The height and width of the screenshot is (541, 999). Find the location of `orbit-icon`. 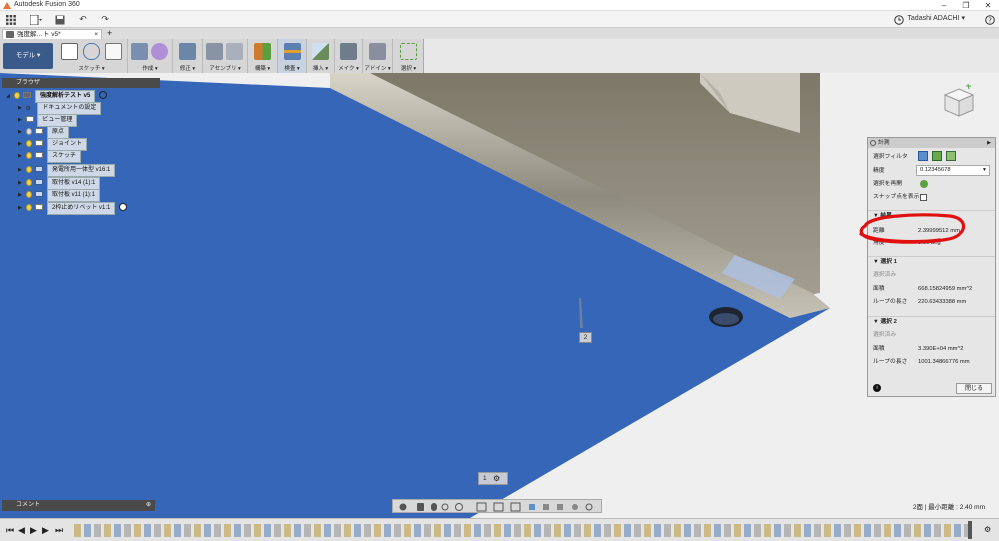

orbit-icon is located at coordinates (403, 507).